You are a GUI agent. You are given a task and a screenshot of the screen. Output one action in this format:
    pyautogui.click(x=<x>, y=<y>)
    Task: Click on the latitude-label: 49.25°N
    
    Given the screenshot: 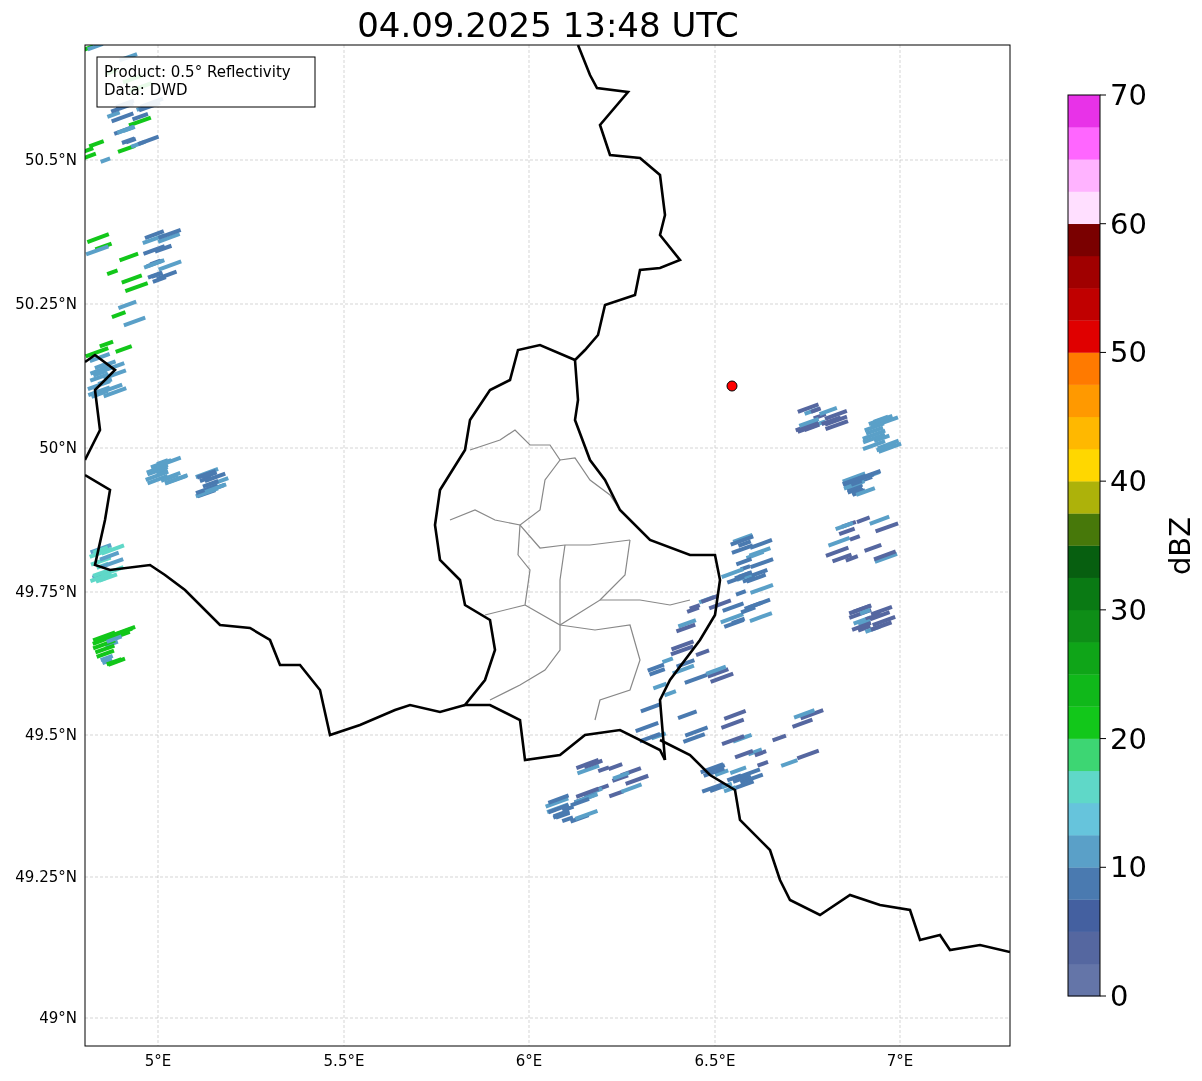 What is the action you would take?
    pyautogui.click(x=46, y=877)
    